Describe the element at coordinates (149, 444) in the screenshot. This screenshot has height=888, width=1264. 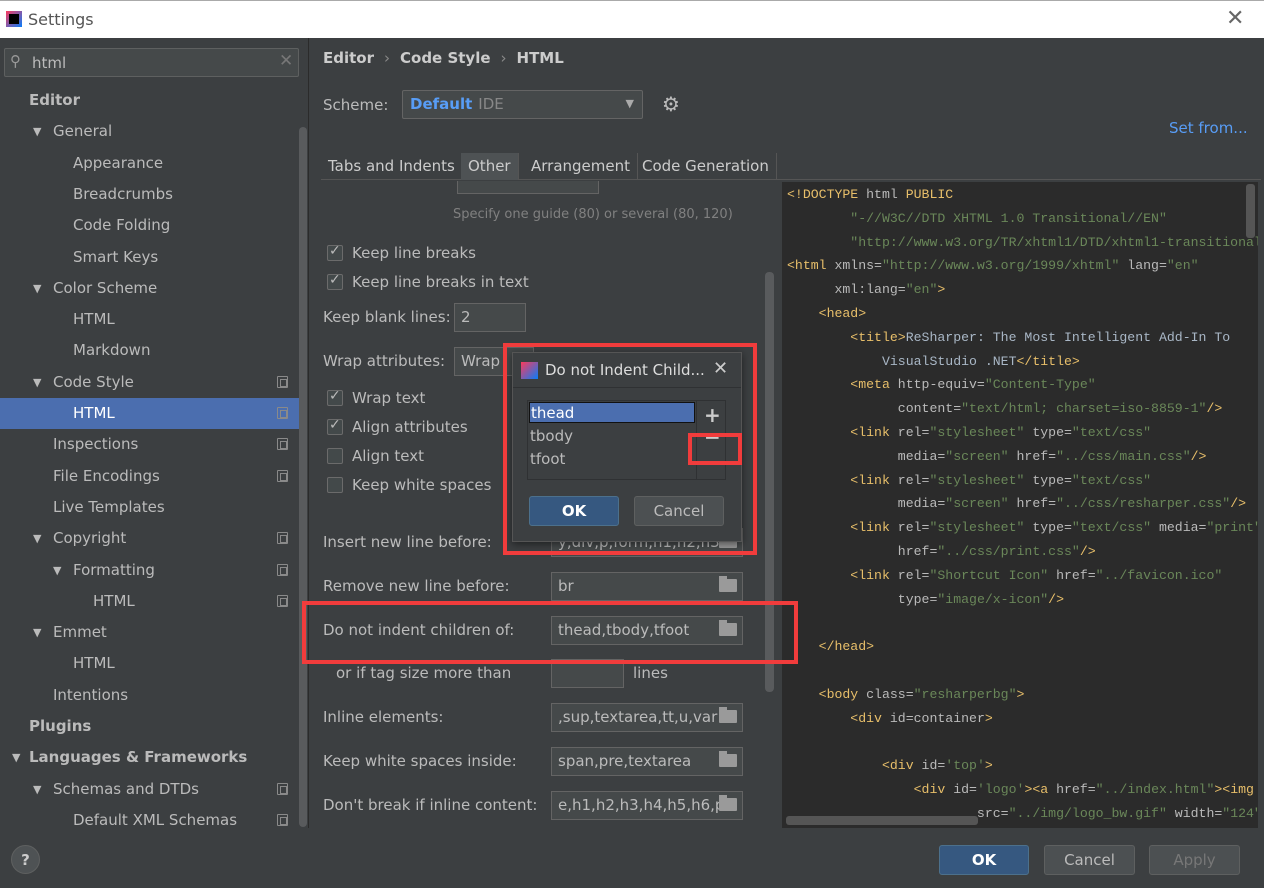
I see `sidebar-item-inspections: Inspections` at that location.